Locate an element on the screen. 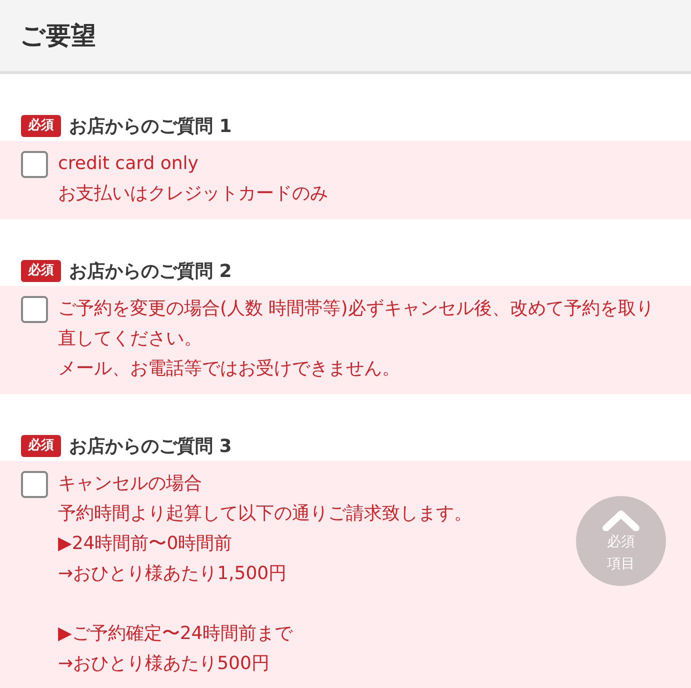  option-text: ▶24時間前〜0時間前 is located at coordinates (146, 544).